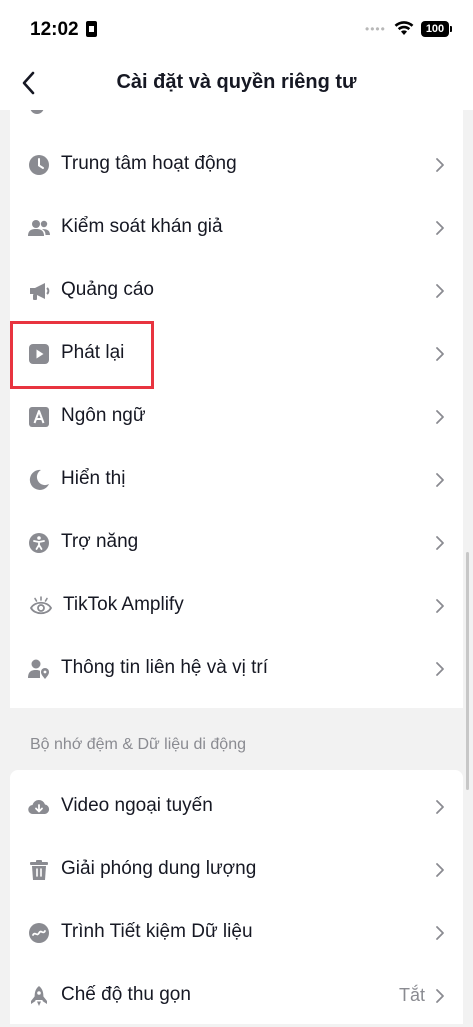 This screenshot has height=1027, width=473. What do you see at coordinates (411, 995) in the screenshot?
I see `settings-item-value: Tắt` at bounding box center [411, 995].